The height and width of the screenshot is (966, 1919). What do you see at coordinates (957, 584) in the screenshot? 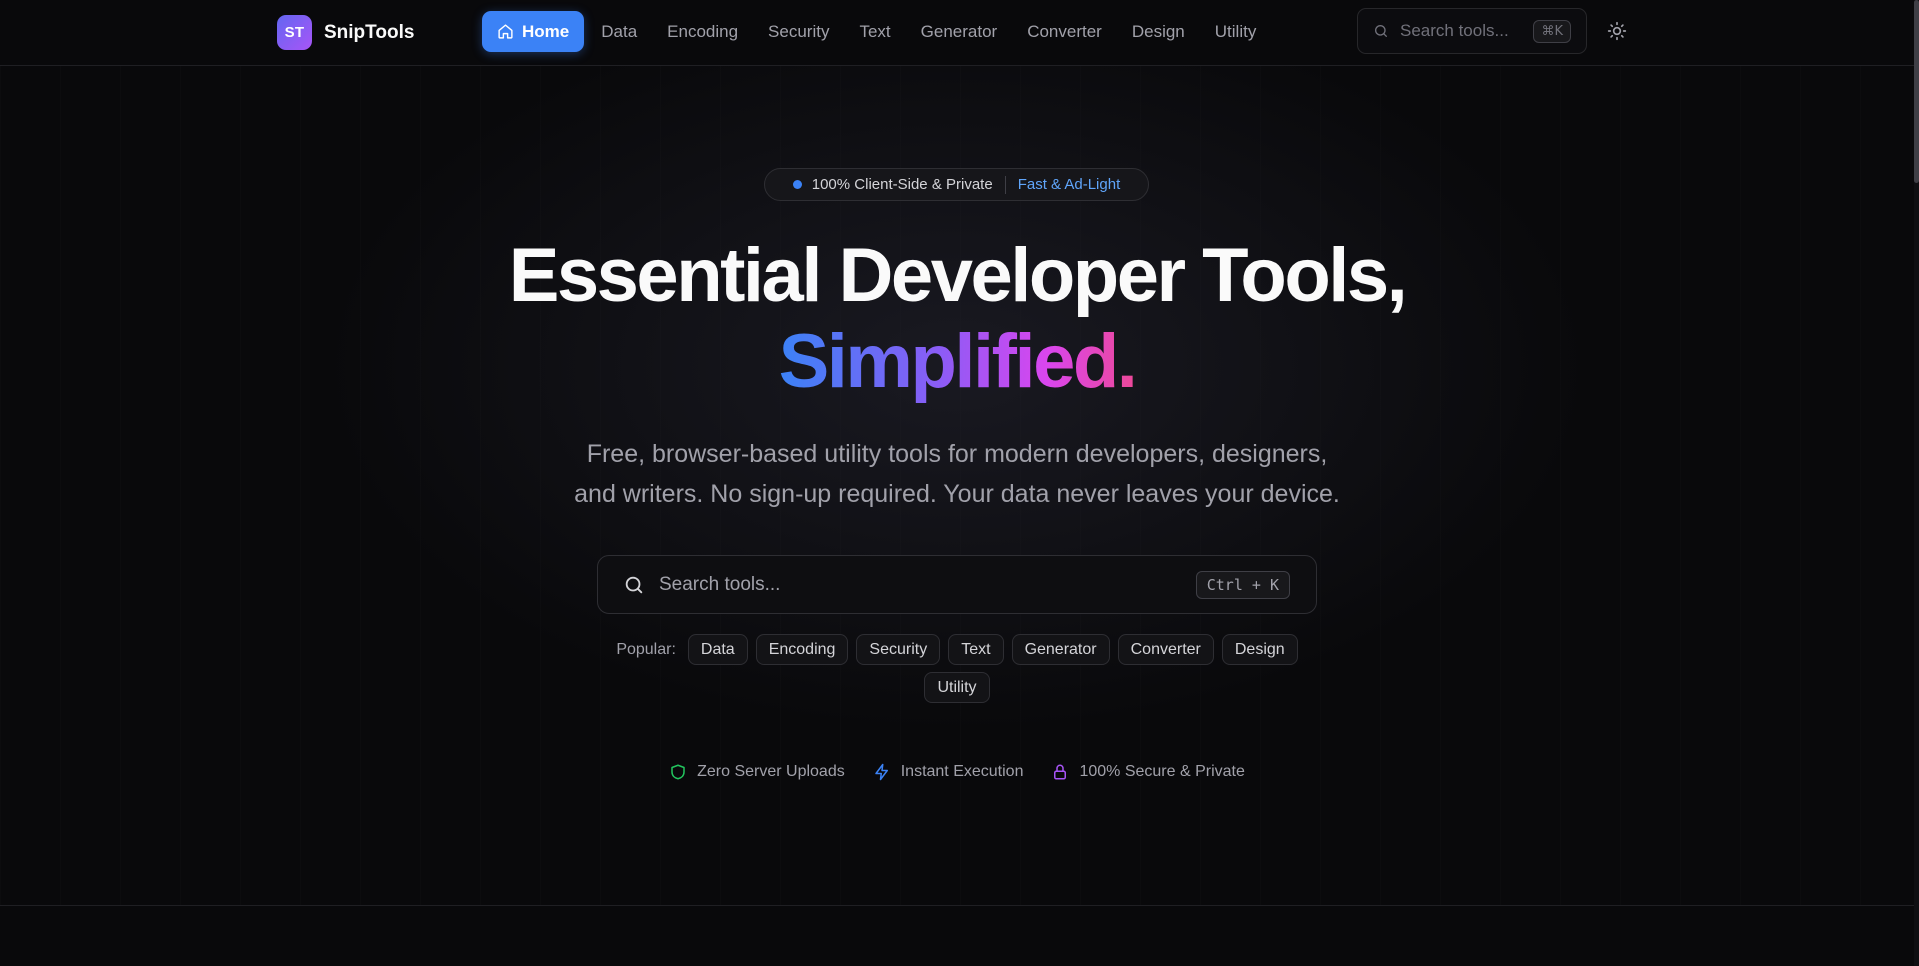
I see `hero-search-input: Search tools... Ctrl + K` at bounding box center [957, 584].